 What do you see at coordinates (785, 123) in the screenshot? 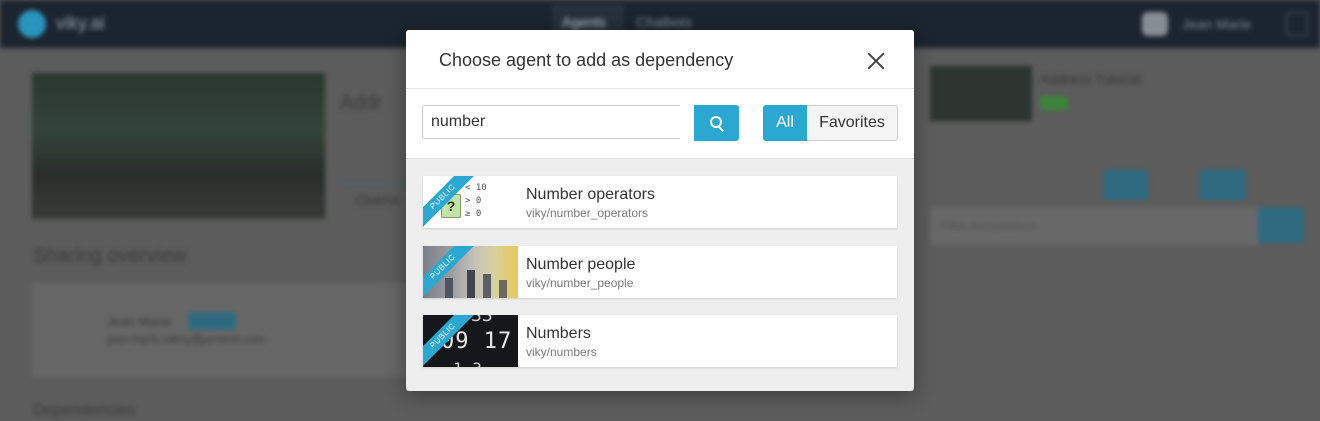
I see `filter-all-button: All` at bounding box center [785, 123].